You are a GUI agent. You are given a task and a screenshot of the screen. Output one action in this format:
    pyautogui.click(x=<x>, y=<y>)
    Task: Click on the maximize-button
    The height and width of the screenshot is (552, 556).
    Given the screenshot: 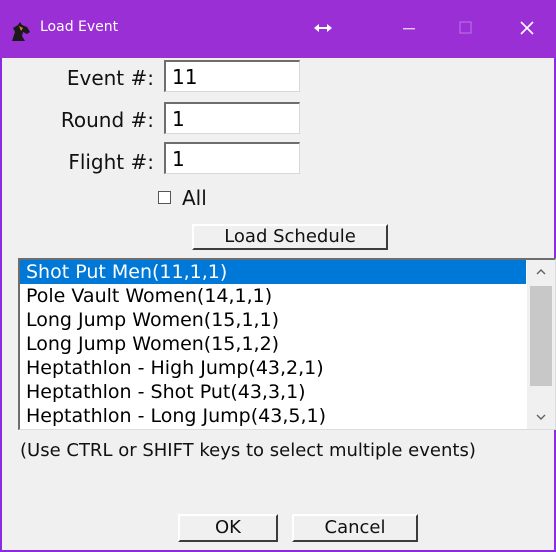 What is the action you would take?
    pyautogui.click(x=465, y=29)
    